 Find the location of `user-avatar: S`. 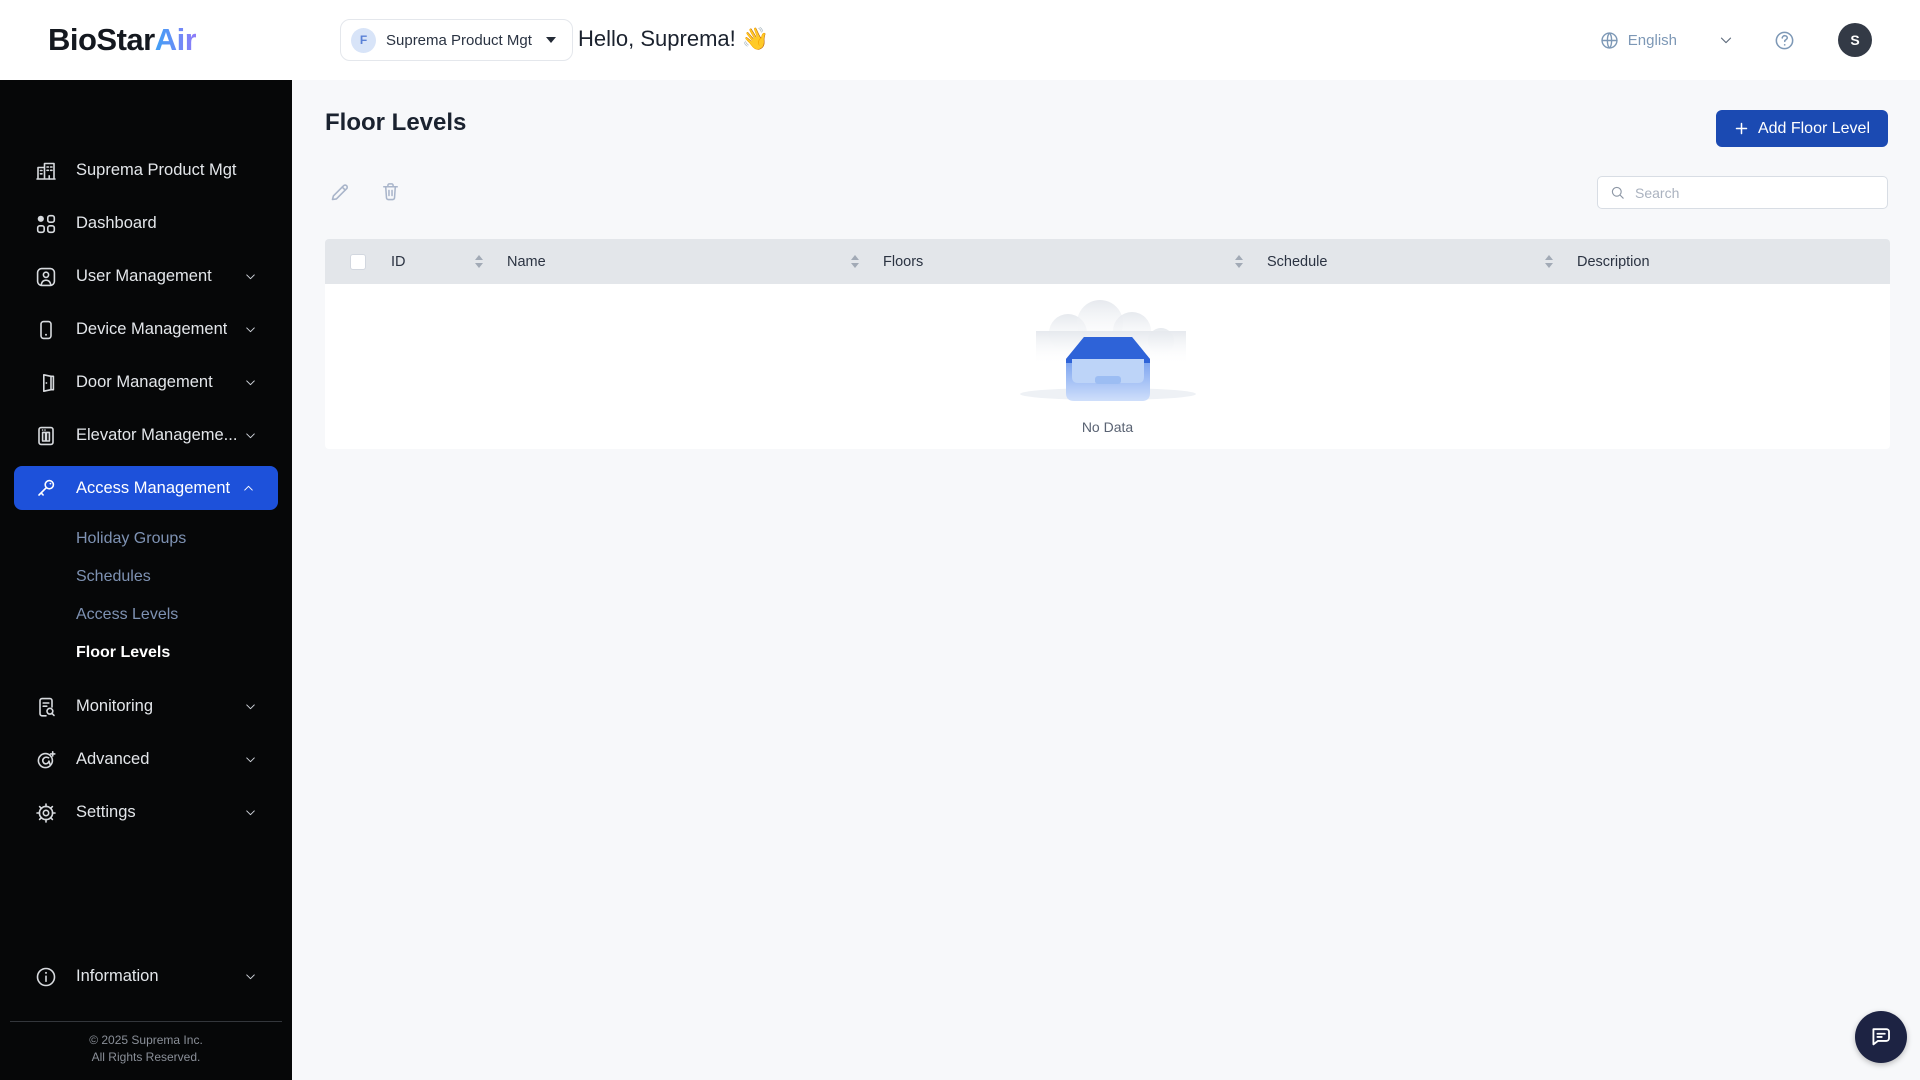

user-avatar: S is located at coordinates (1855, 40).